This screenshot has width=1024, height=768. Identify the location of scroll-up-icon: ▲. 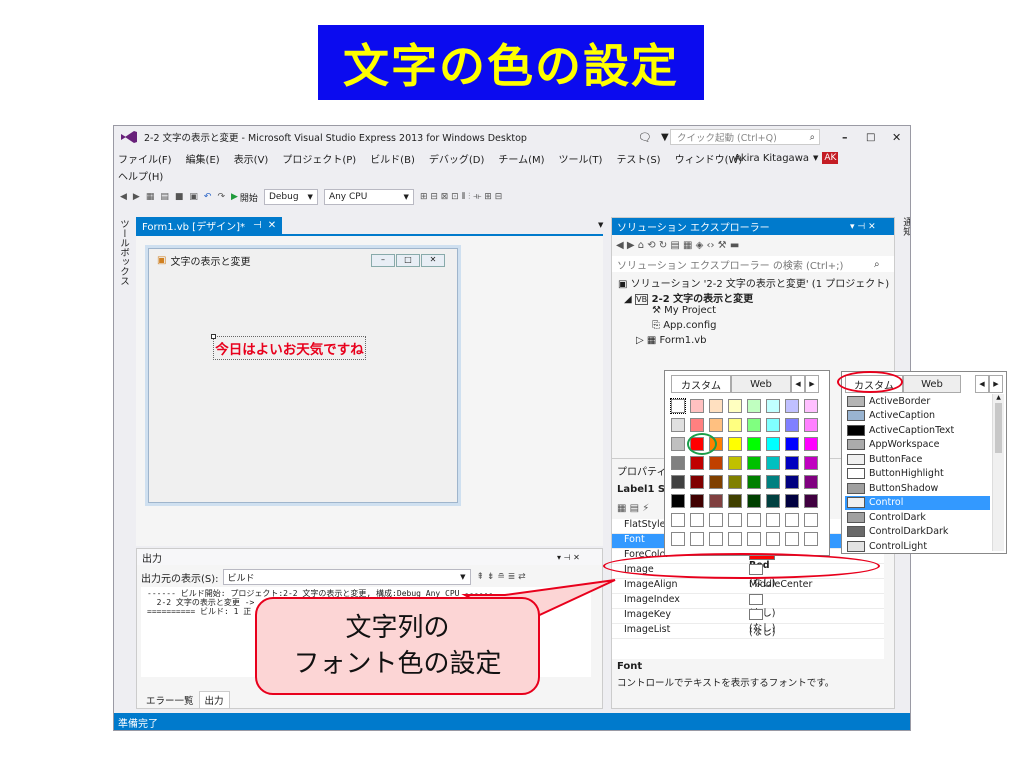
(998, 397).